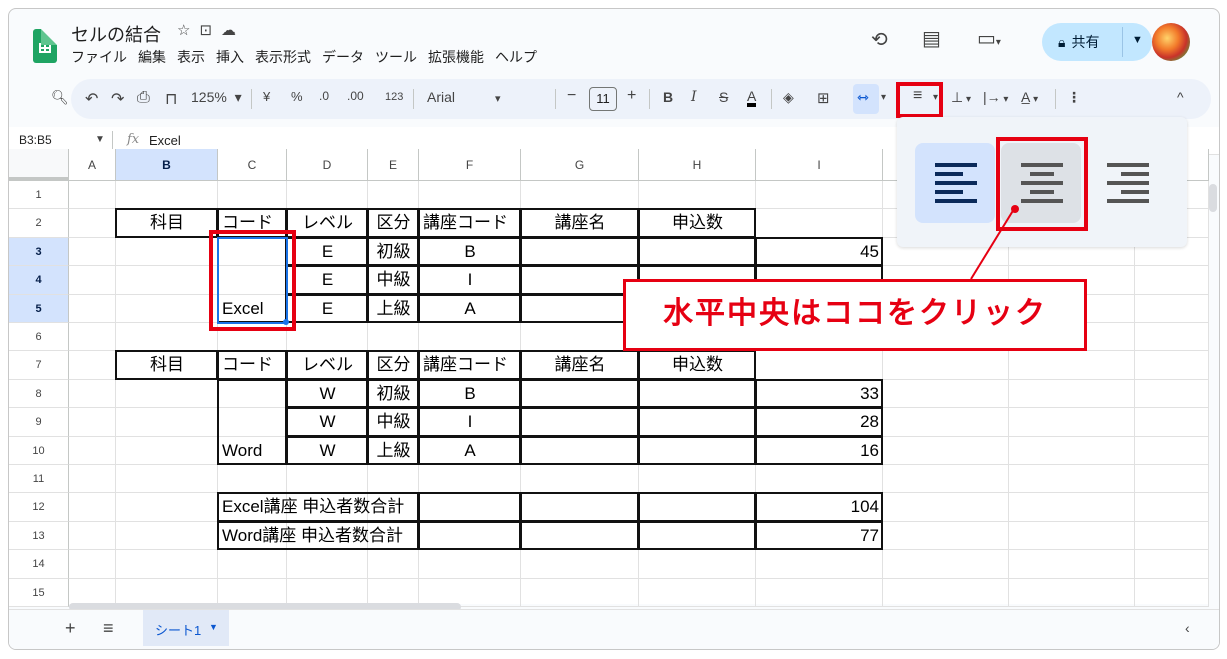 This screenshot has width=1227, height=659. Describe the element at coordinates (167, 165) in the screenshot. I see `column-header-b: B` at that location.